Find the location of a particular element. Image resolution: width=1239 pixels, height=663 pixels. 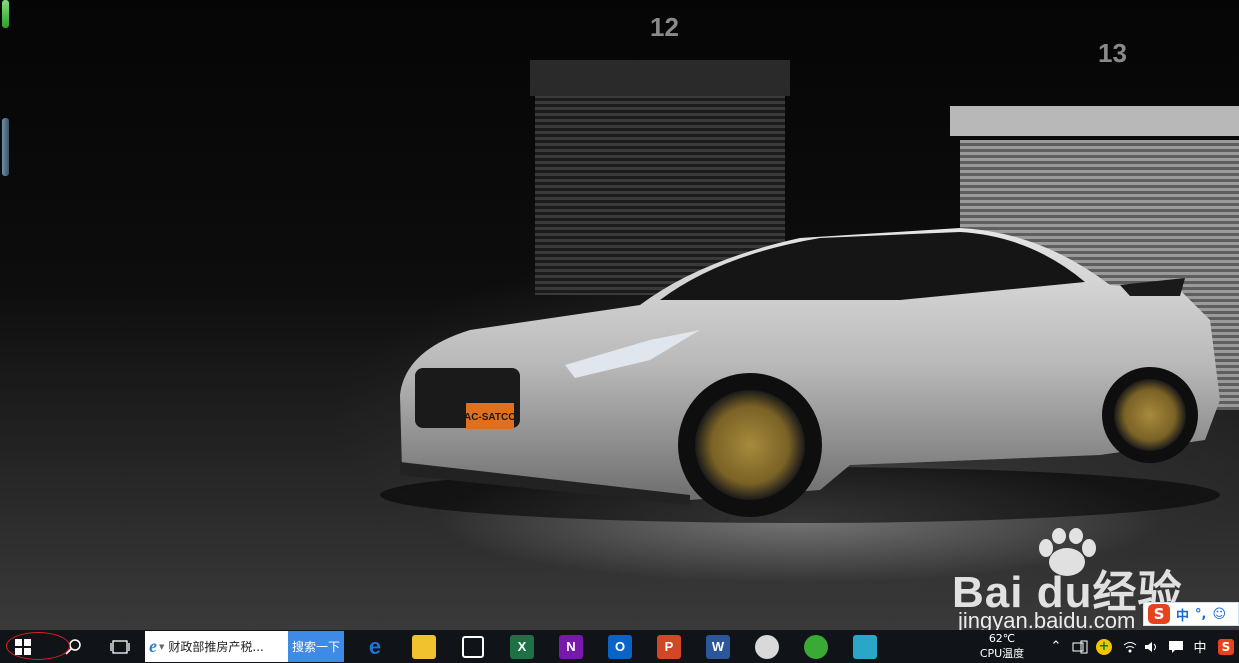

license-plate-text: AC-SATCO is located at coordinates (490, 417).